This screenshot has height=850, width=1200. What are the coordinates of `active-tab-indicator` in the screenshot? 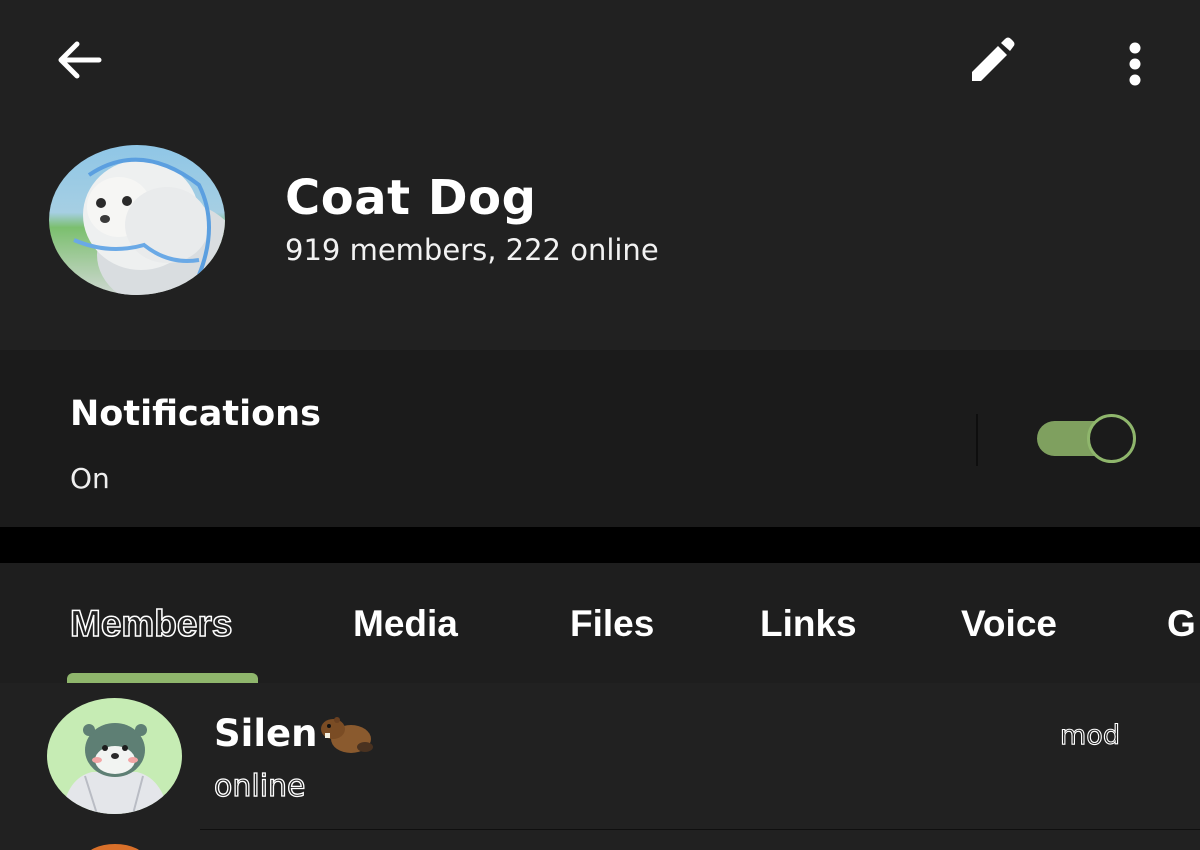 It's located at (162, 678).